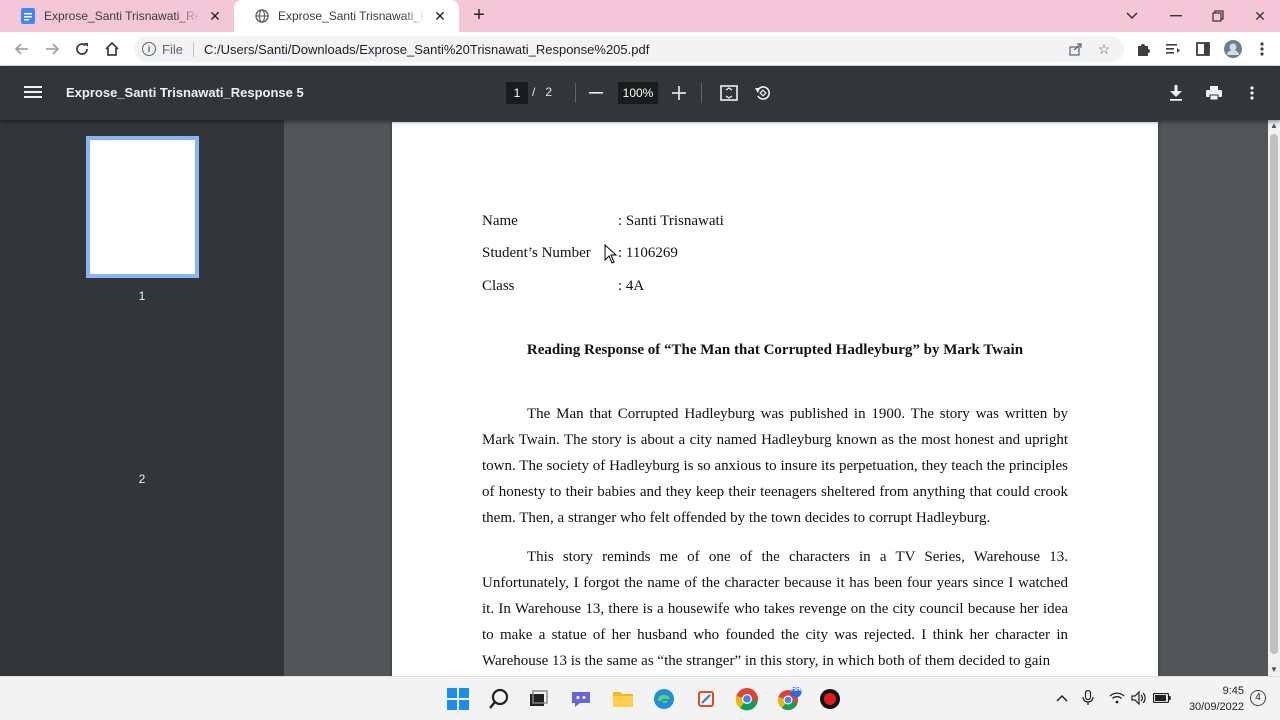 The width and height of the screenshot is (1280, 720). I want to click on pdf-title: Exprose_Santi Trisnawati_Response 5, so click(185, 92).